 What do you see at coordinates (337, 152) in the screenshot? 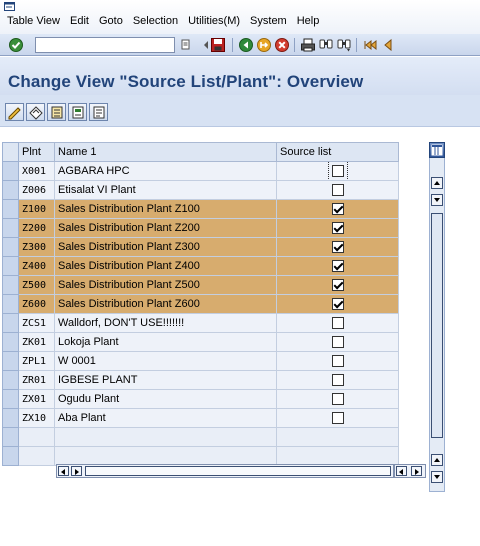
I see `column-header-source-list: Source list` at bounding box center [337, 152].